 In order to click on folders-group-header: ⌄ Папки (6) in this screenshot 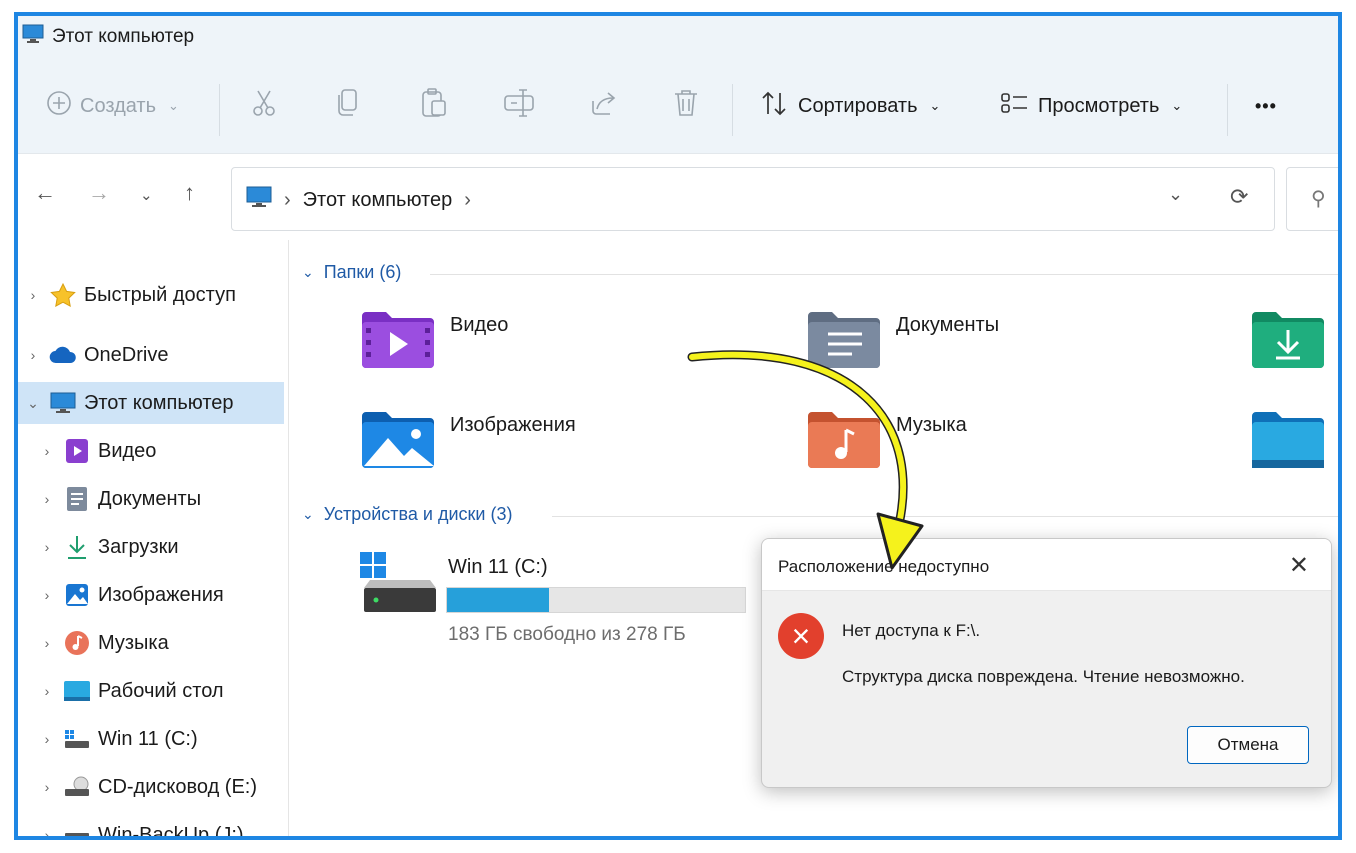, I will do `click(351, 272)`.